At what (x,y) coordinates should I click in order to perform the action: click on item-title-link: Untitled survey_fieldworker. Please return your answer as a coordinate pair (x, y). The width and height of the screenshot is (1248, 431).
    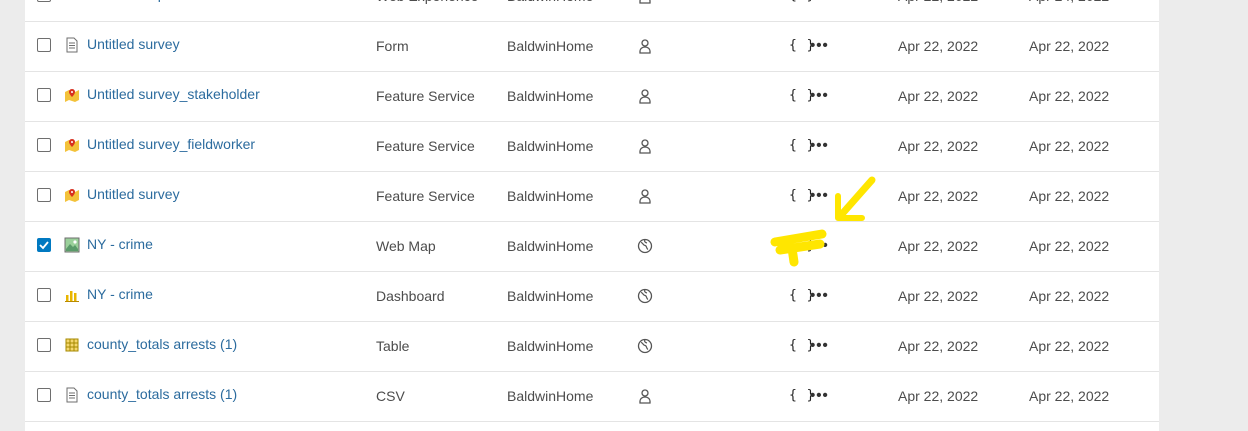
    Looking at the image, I should click on (171, 146).